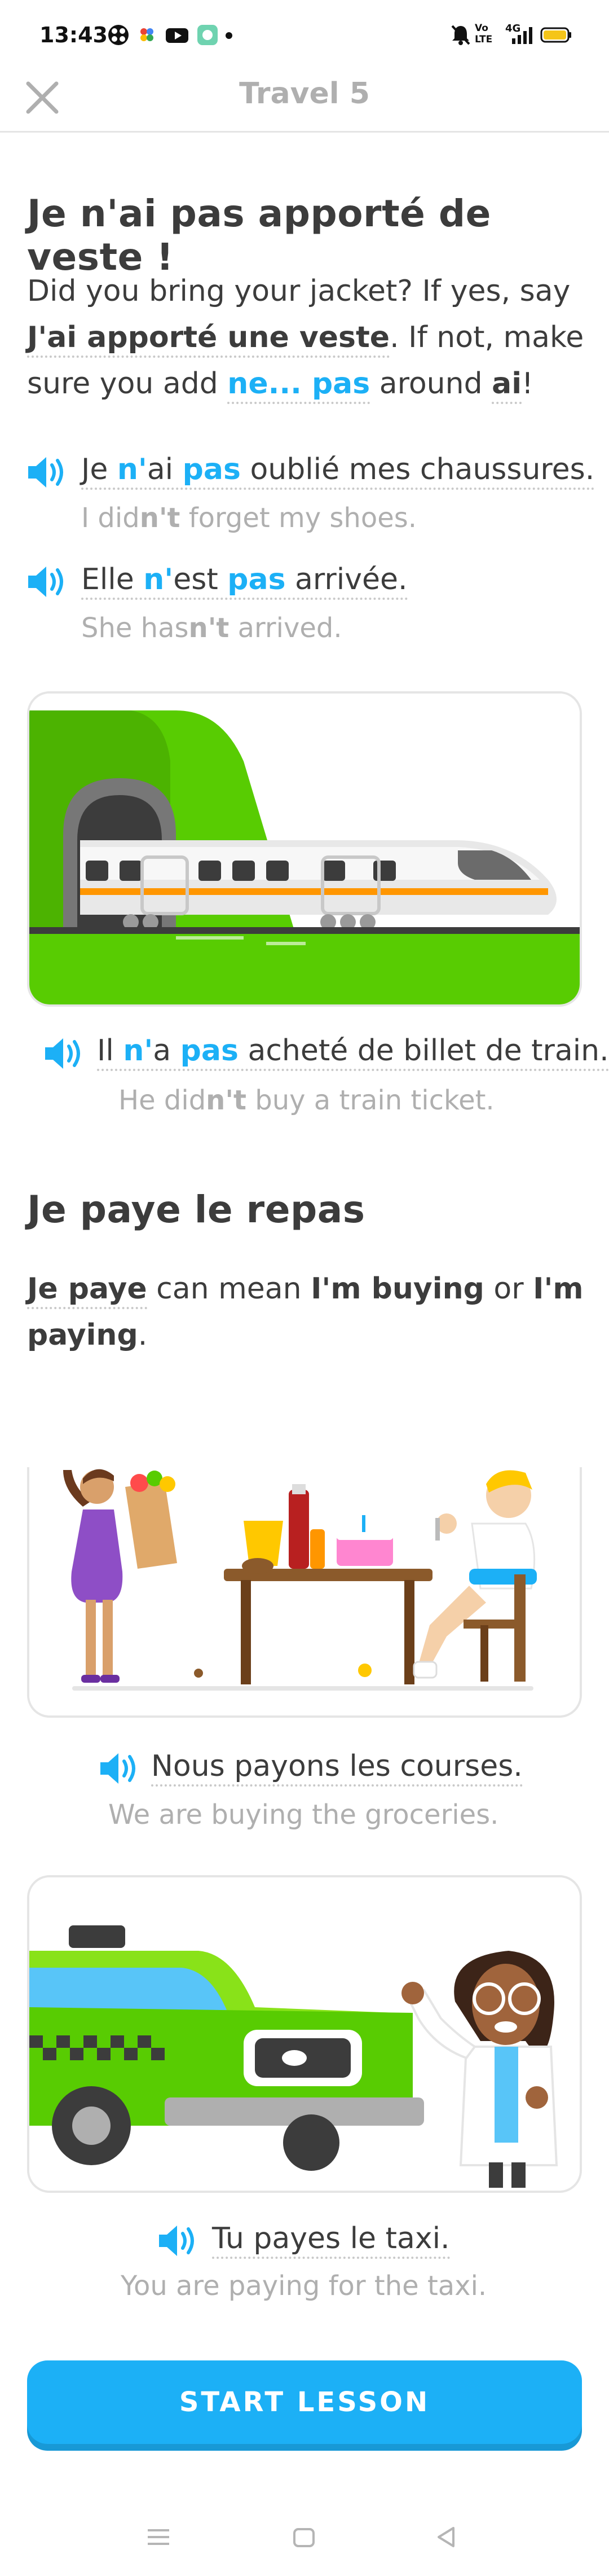 Image resolution: width=609 pixels, height=2576 pixels. Describe the element at coordinates (146, 34) in the screenshot. I see `pinwheel-notification-icon` at that location.